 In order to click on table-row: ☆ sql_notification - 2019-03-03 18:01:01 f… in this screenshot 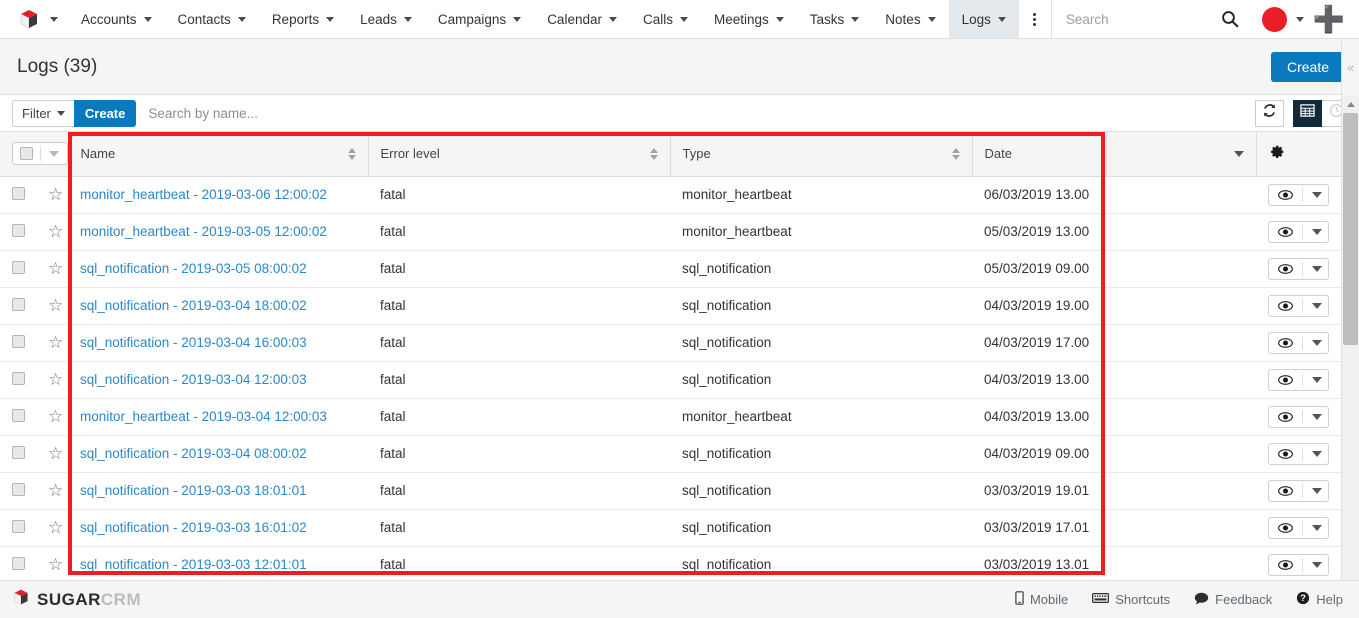, I will do `click(670, 491)`.